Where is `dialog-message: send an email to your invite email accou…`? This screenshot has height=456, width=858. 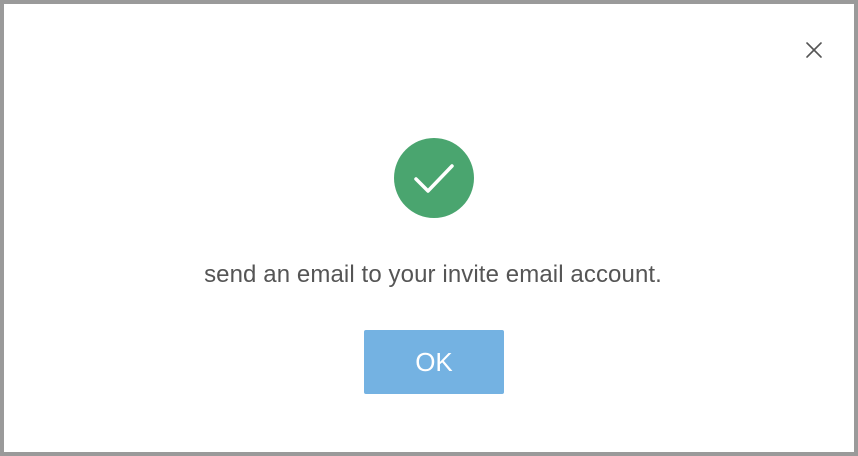
dialog-message: send an email to your invite email accou… is located at coordinates (433, 274).